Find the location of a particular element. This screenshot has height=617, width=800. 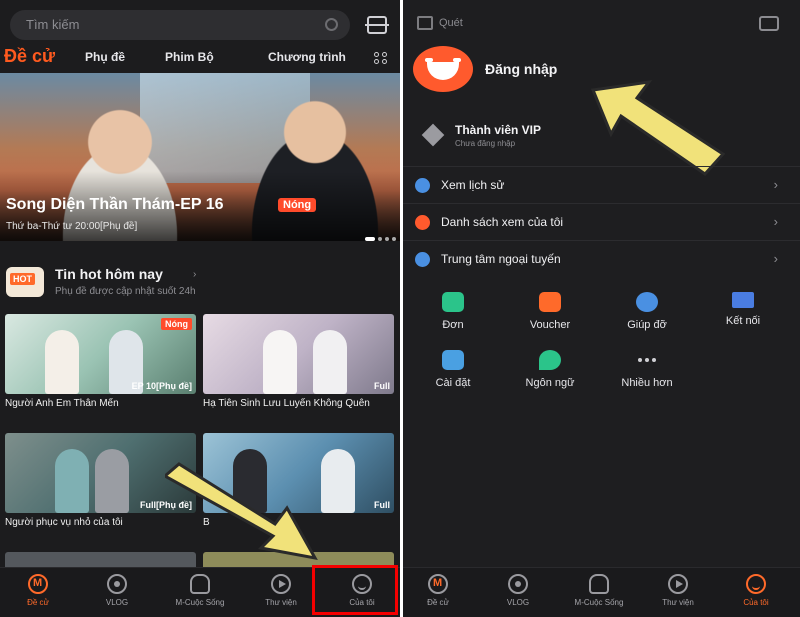

category-grid-icon is located at coordinates (382, 59).